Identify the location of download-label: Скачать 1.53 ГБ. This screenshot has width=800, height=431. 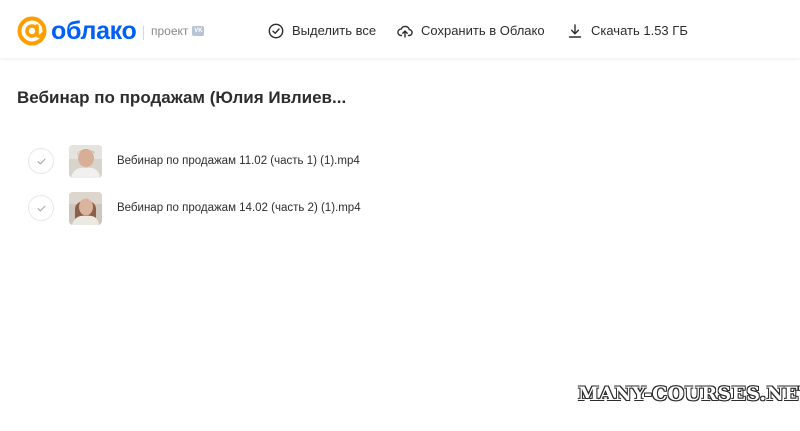
(639, 30).